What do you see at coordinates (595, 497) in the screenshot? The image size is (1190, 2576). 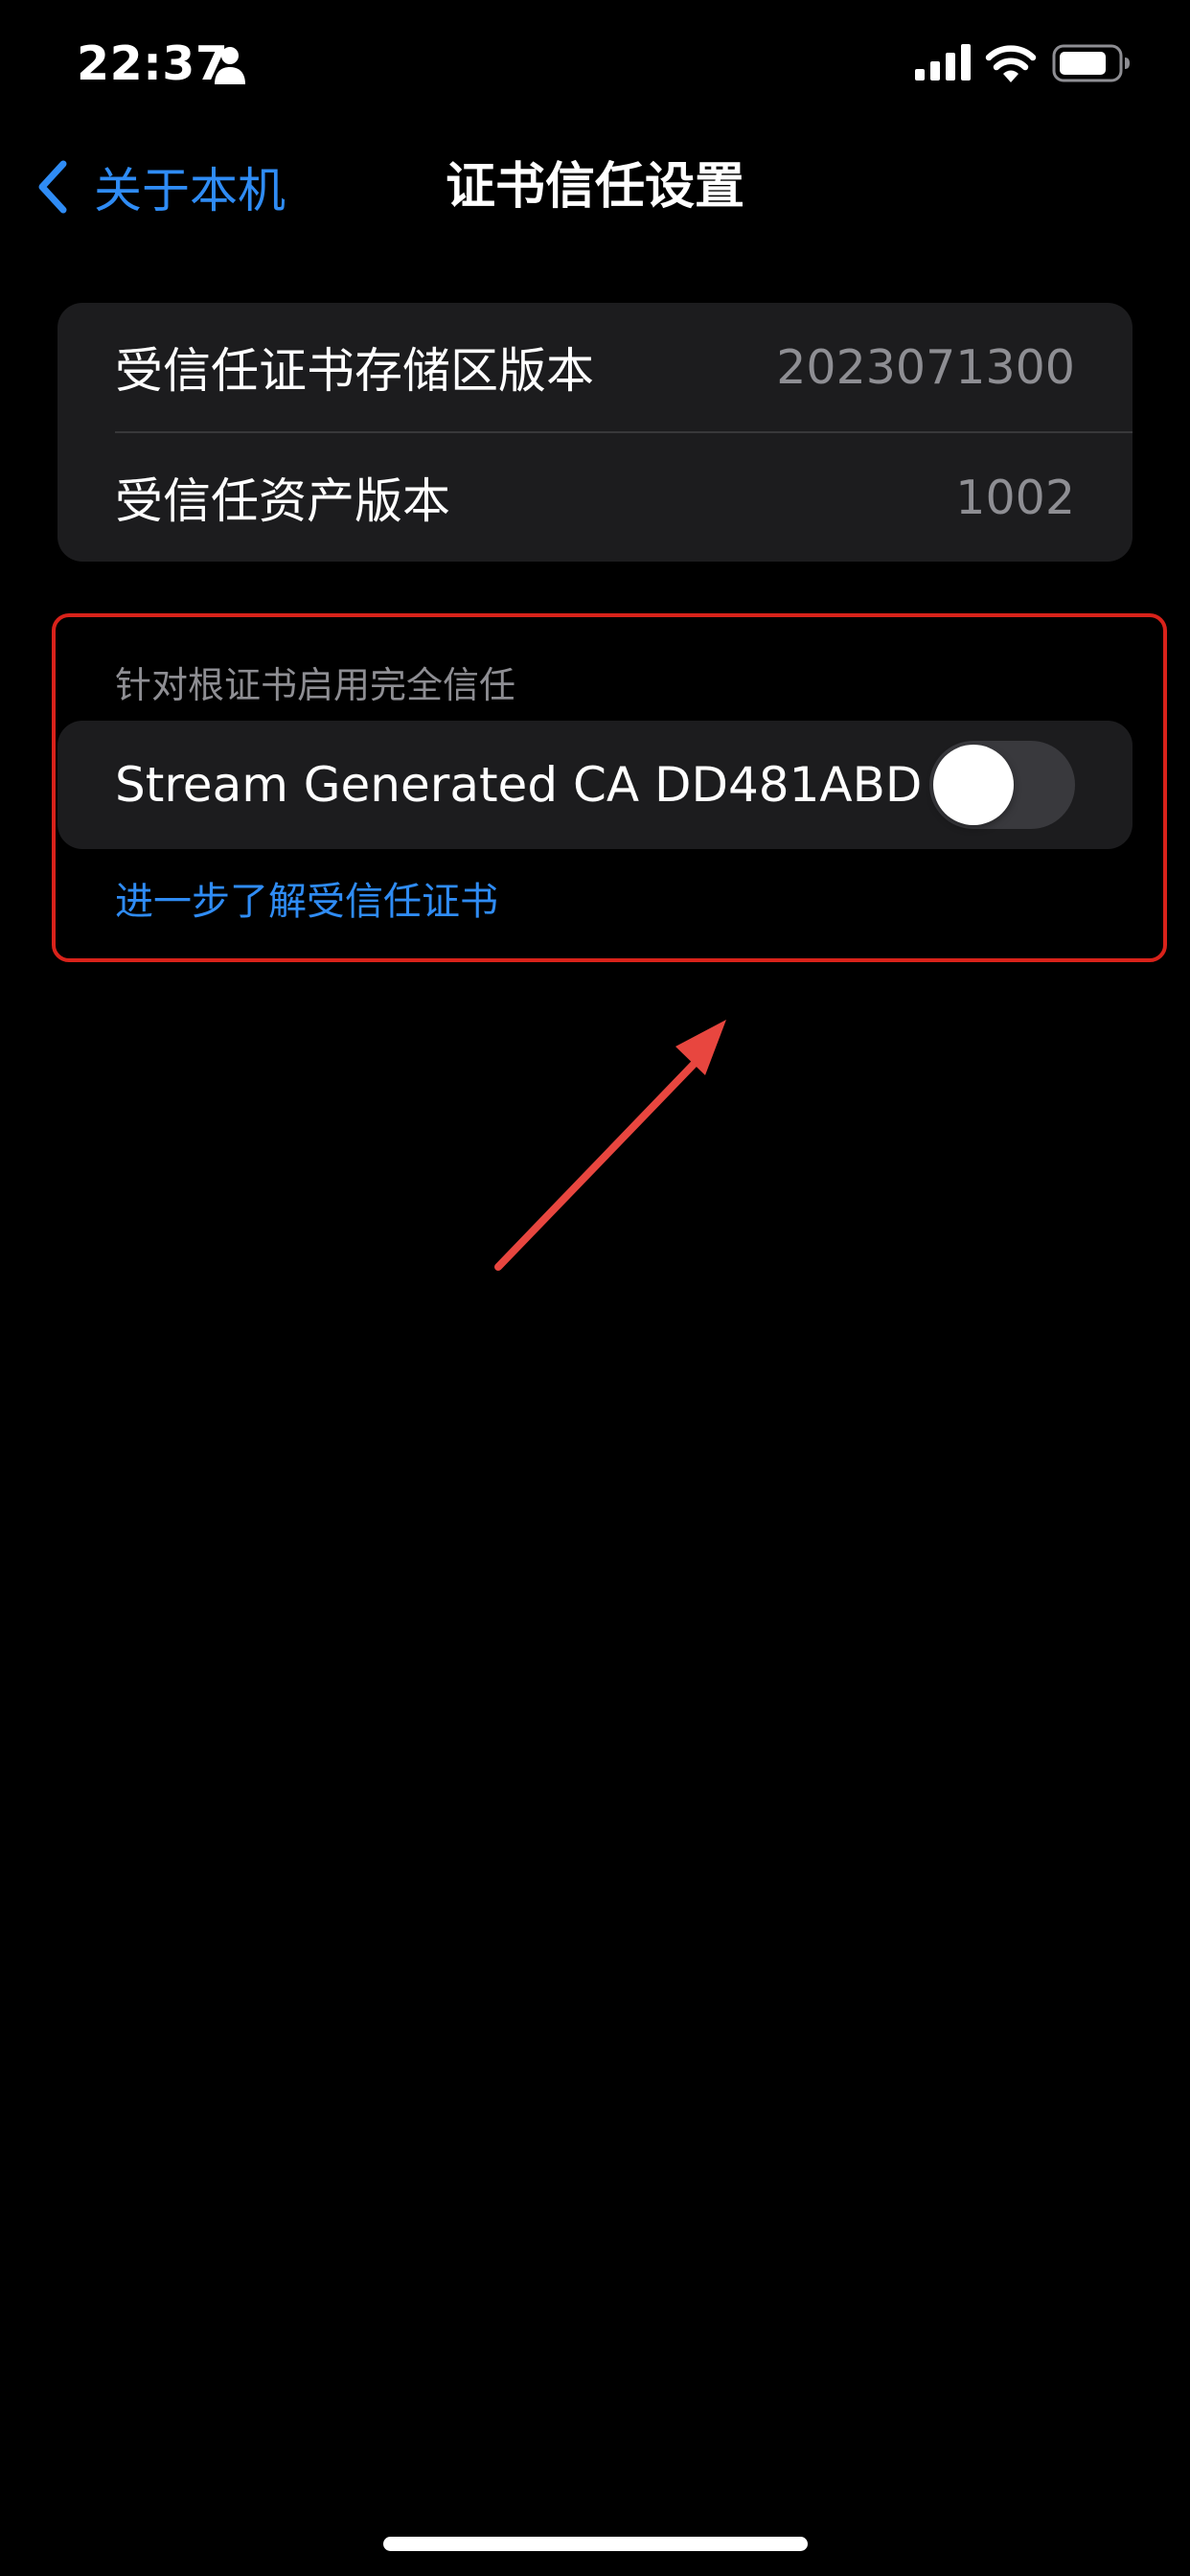 I see `list-item: 受信任资产版本 1002` at bounding box center [595, 497].